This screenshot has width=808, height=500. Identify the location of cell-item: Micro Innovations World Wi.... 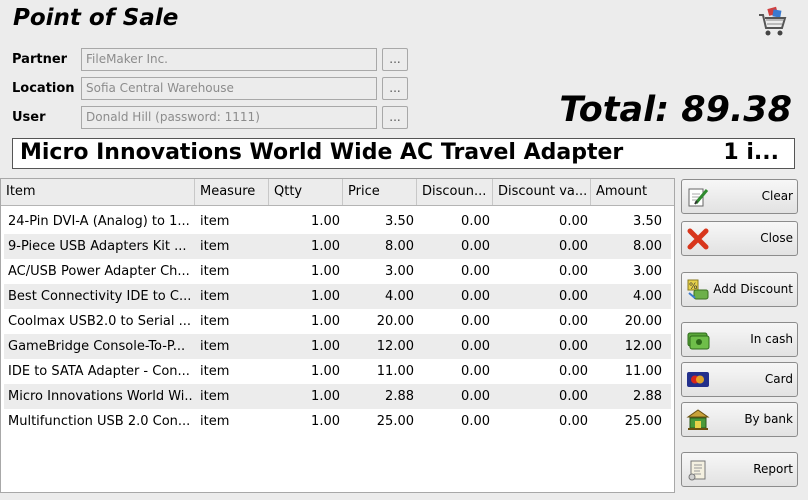
(101, 396).